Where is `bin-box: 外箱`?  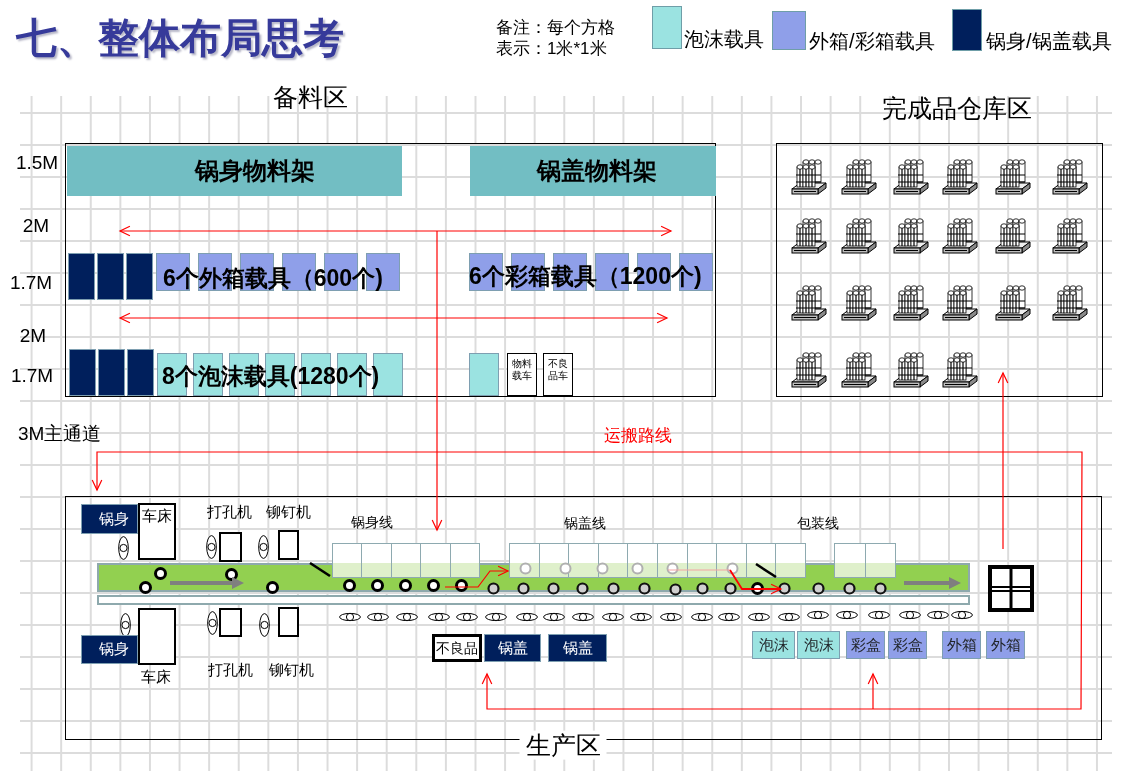 bin-box: 外箱 is located at coordinates (961, 645).